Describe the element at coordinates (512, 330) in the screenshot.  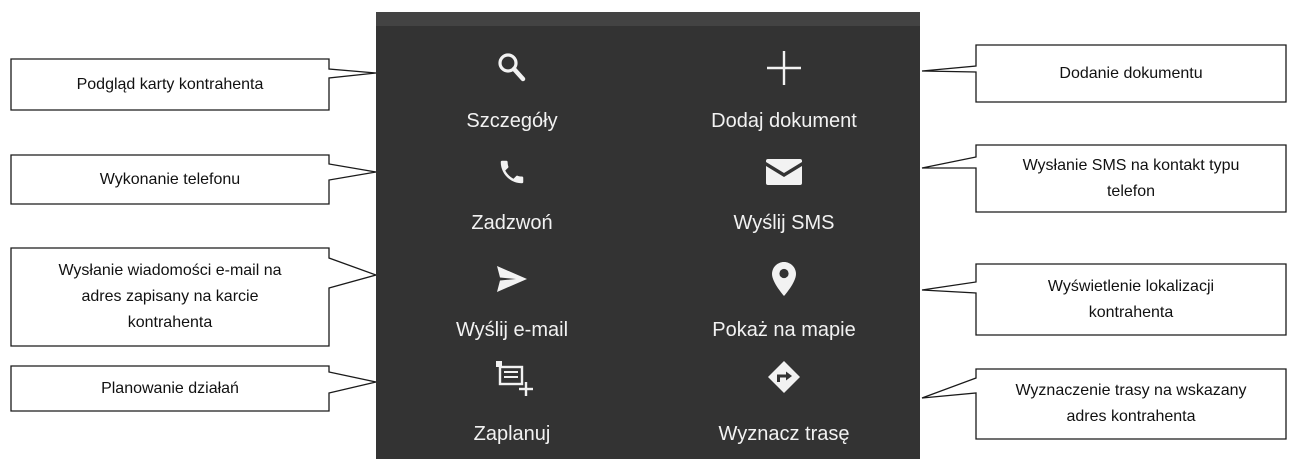
I see `send-email-label: Wyślij e-mail` at that location.